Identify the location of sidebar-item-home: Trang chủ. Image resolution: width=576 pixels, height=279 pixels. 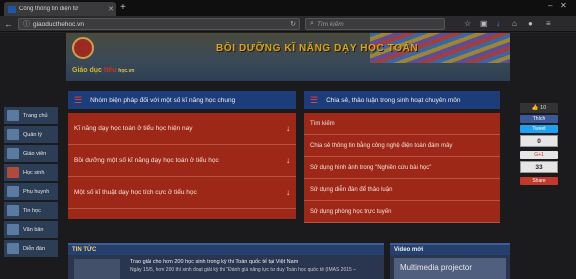
(31, 115).